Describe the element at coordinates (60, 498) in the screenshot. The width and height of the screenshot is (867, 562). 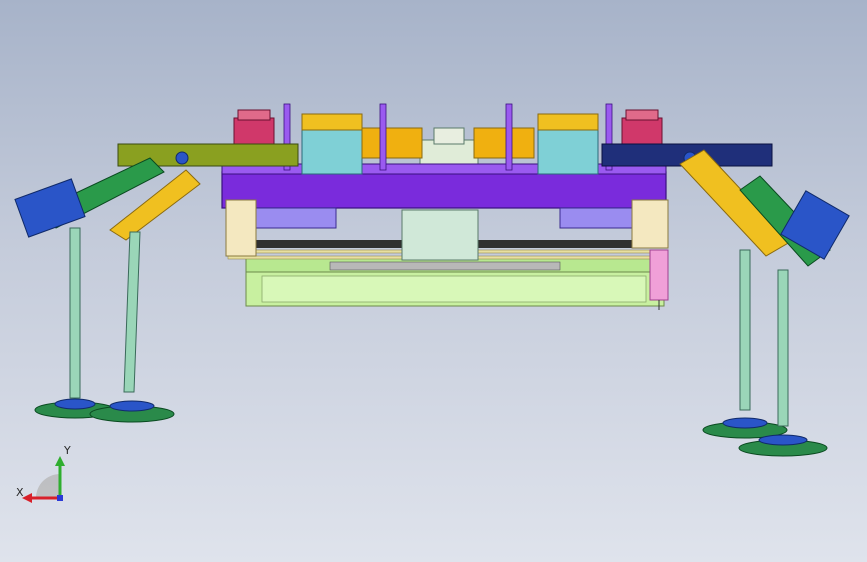
I see `z-axis-marker` at that location.